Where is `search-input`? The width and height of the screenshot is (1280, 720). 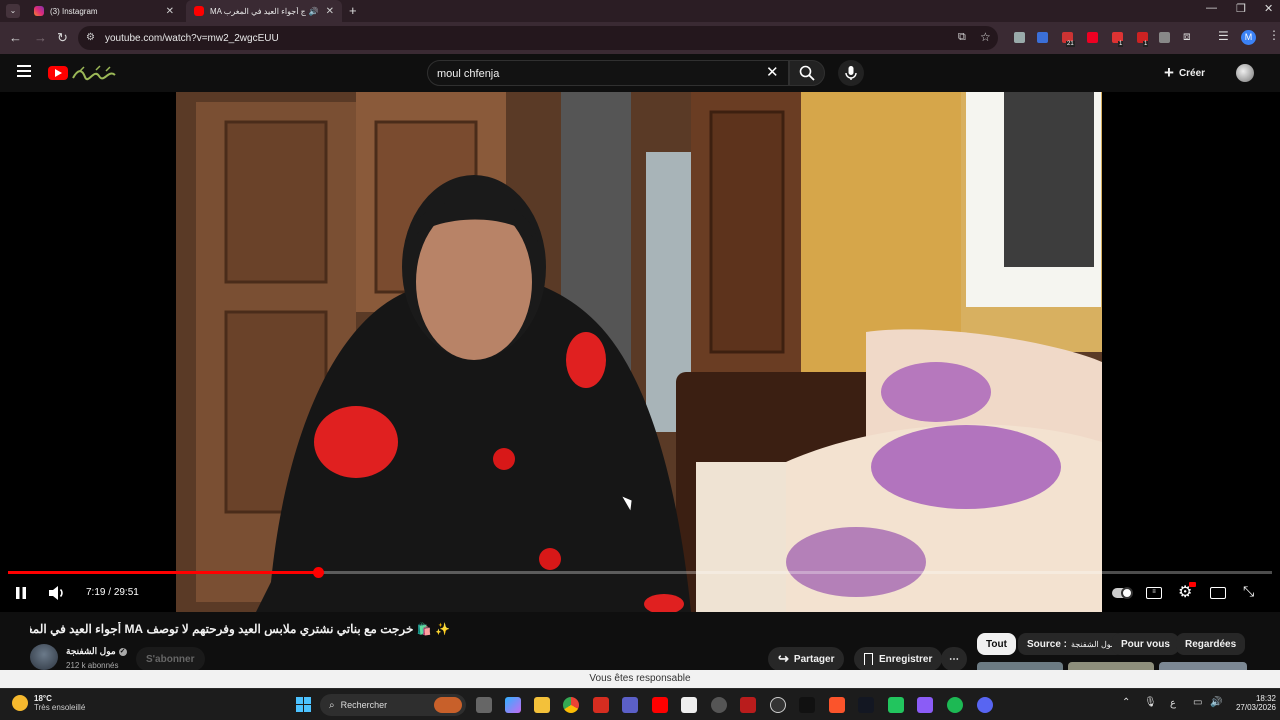
search-input is located at coordinates (597, 73).